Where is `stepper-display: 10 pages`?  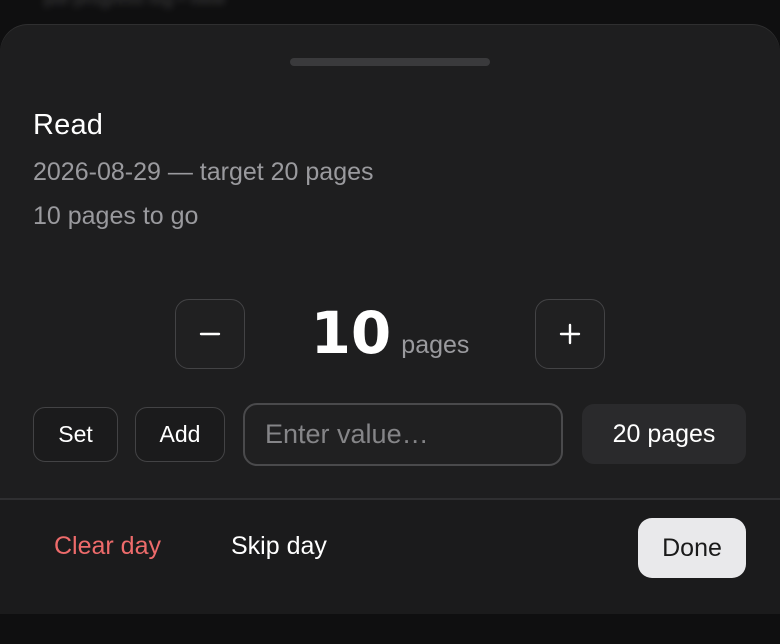
stepper-display: 10 pages is located at coordinates (390, 336).